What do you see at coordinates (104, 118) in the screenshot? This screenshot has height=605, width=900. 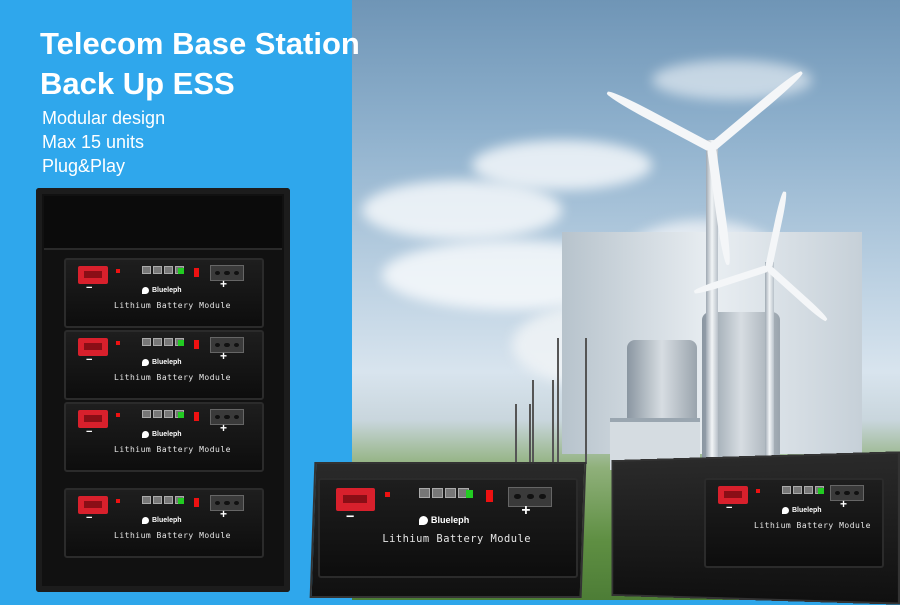 I see `feature-item: Modular design` at bounding box center [104, 118].